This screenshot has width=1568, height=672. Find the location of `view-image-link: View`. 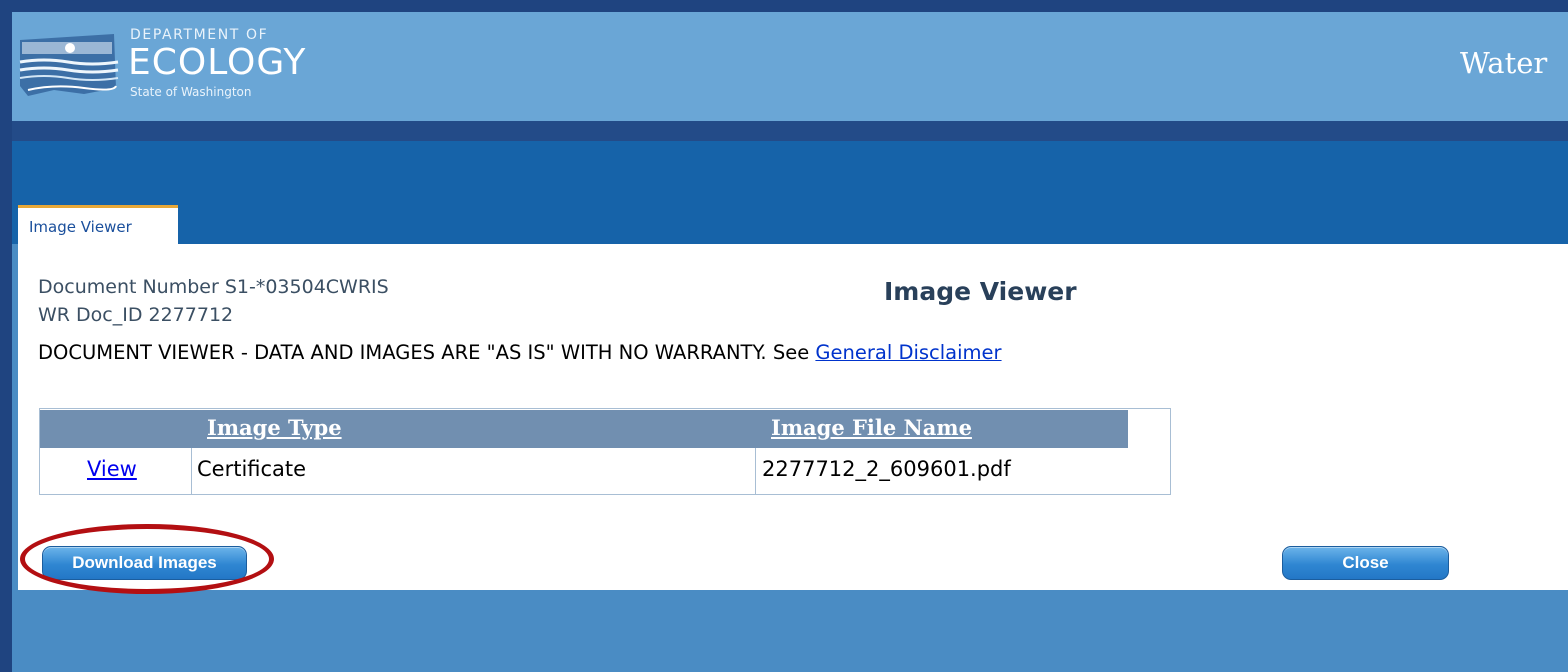

view-image-link: View is located at coordinates (112, 469).